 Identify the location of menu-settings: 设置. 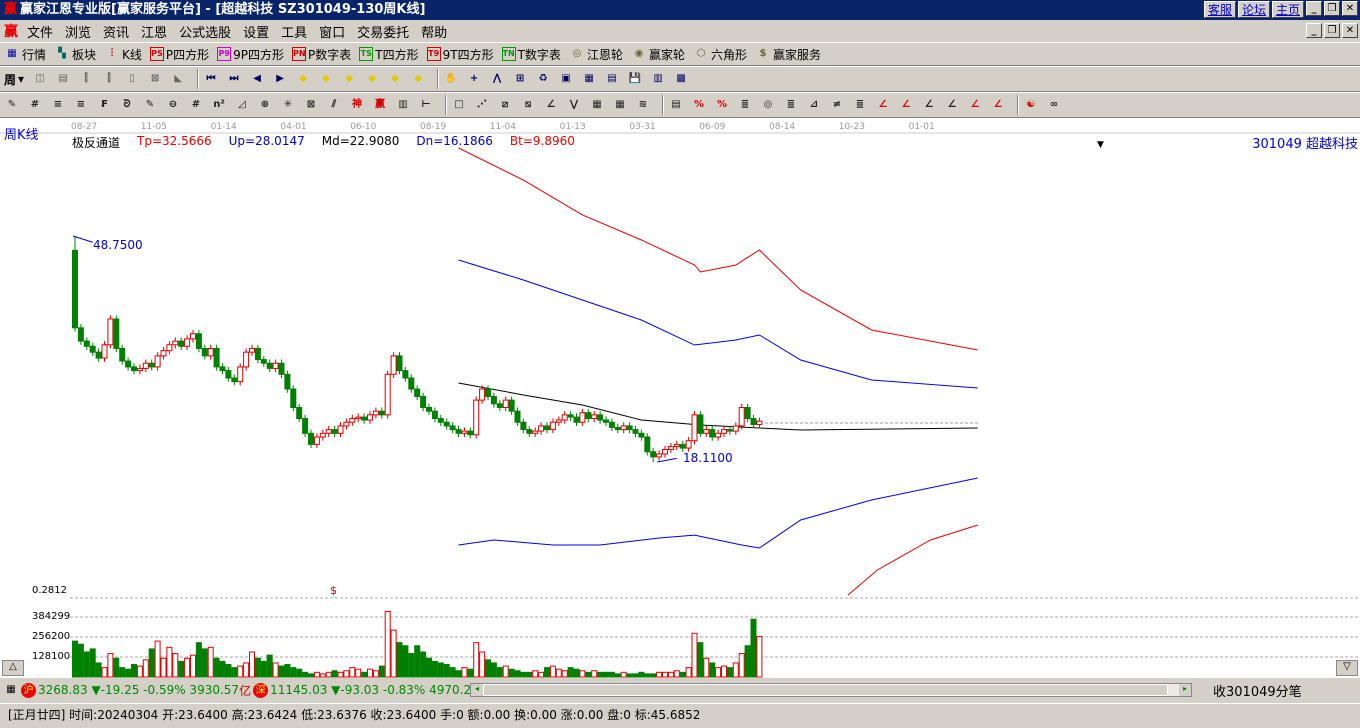
(256, 31).